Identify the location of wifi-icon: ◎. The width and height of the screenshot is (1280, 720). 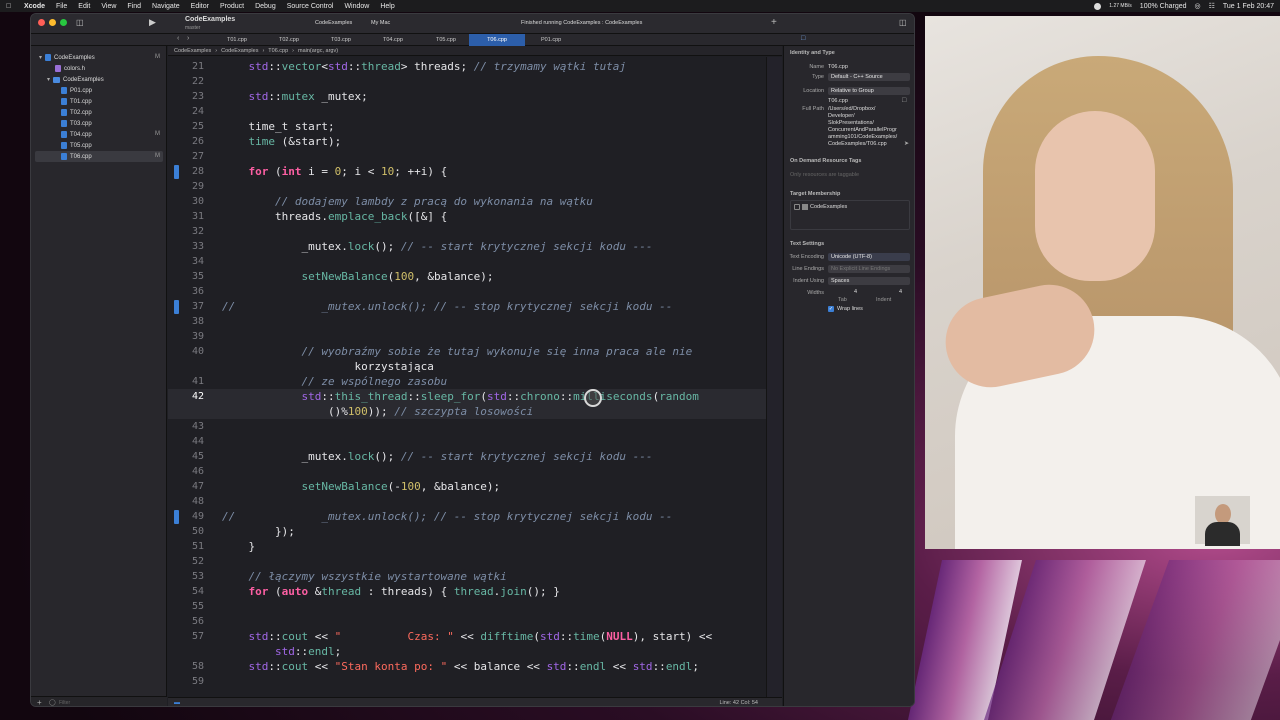
(1198, 6).